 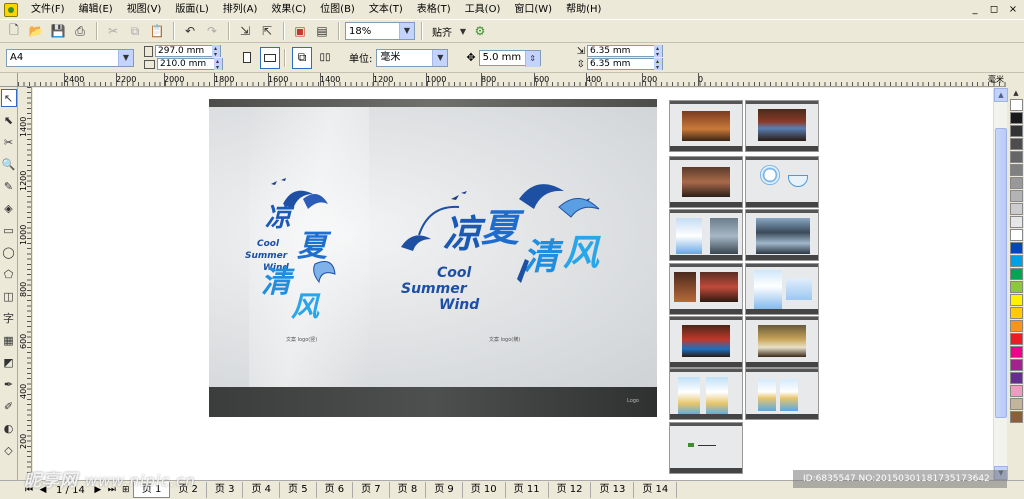 What do you see at coordinates (58, 31) in the screenshot?
I see `save-icon: 💾` at bounding box center [58, 31].